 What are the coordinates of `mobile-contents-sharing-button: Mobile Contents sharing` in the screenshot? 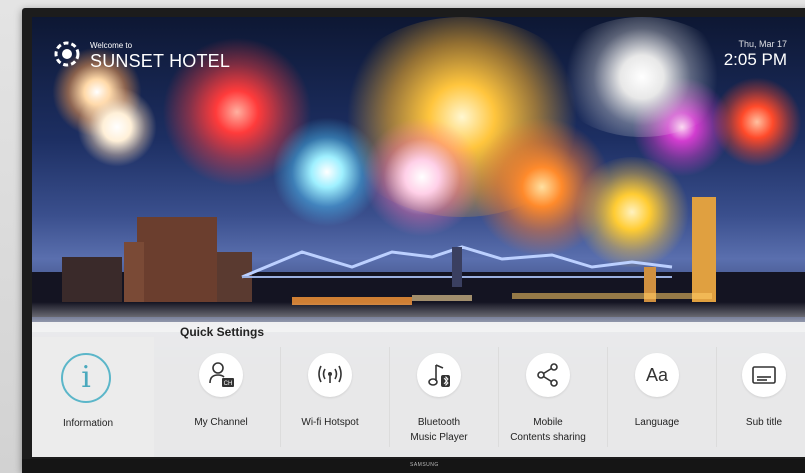 It's located at (548, 397).